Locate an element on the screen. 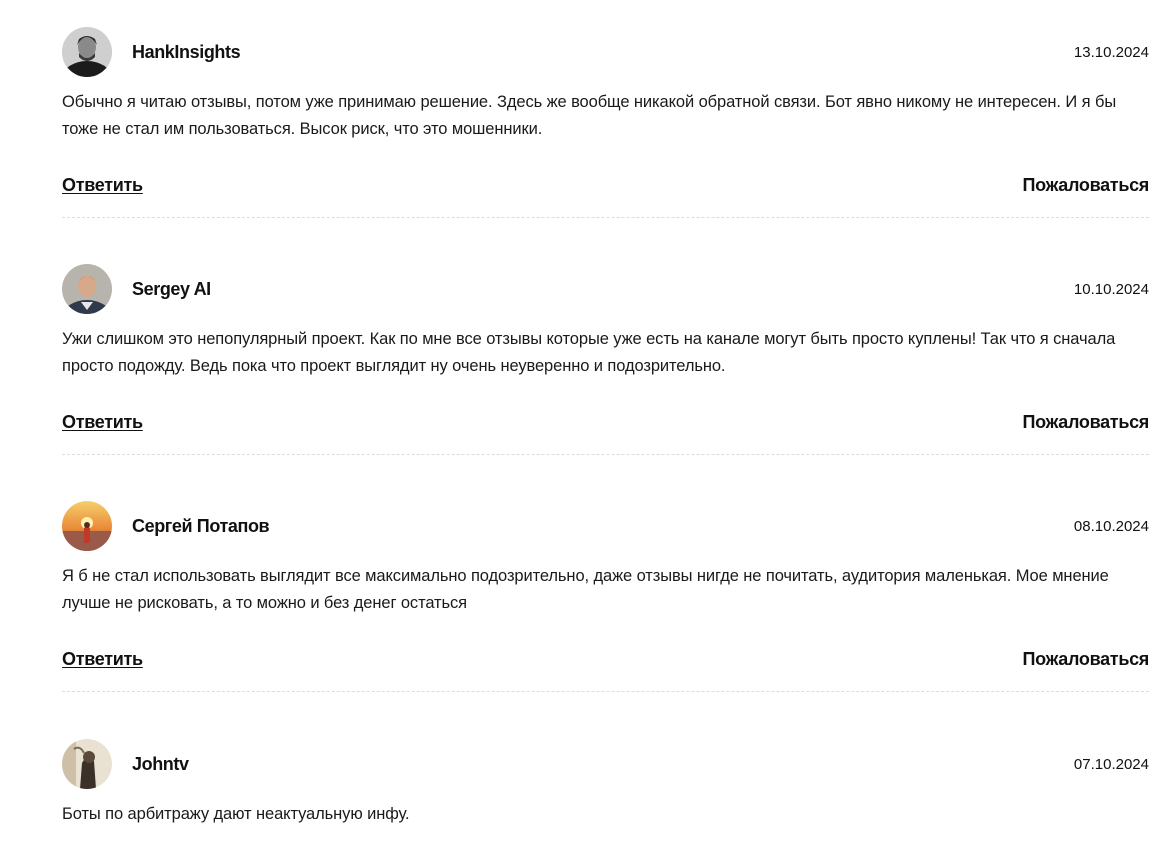 This screenshot has width=1170, height=854. author-name: Сергей Потапов is located at coordinates (201, 526).